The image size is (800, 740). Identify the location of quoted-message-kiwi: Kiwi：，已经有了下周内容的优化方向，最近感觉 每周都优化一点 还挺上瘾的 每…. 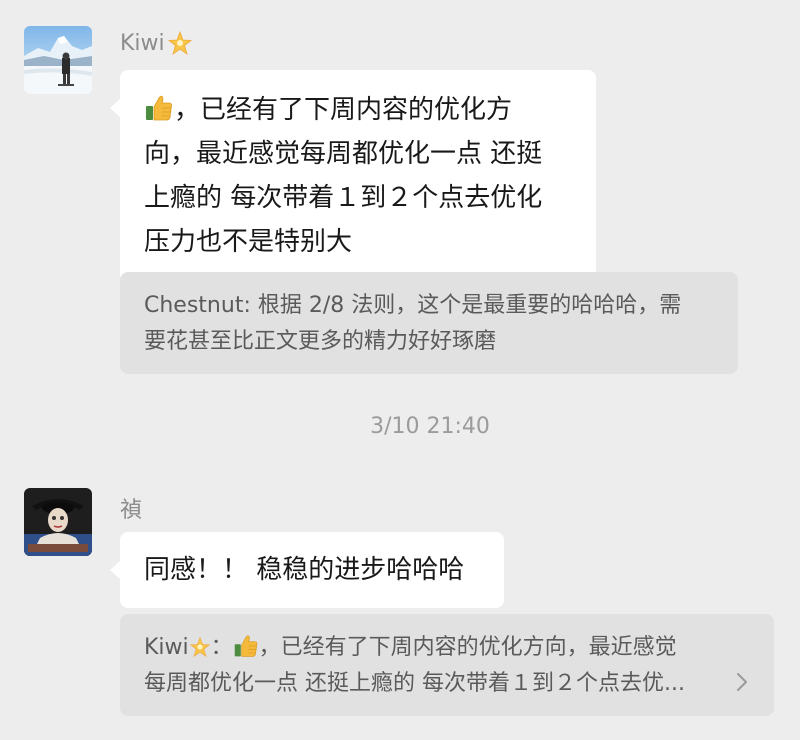
(447, 665).